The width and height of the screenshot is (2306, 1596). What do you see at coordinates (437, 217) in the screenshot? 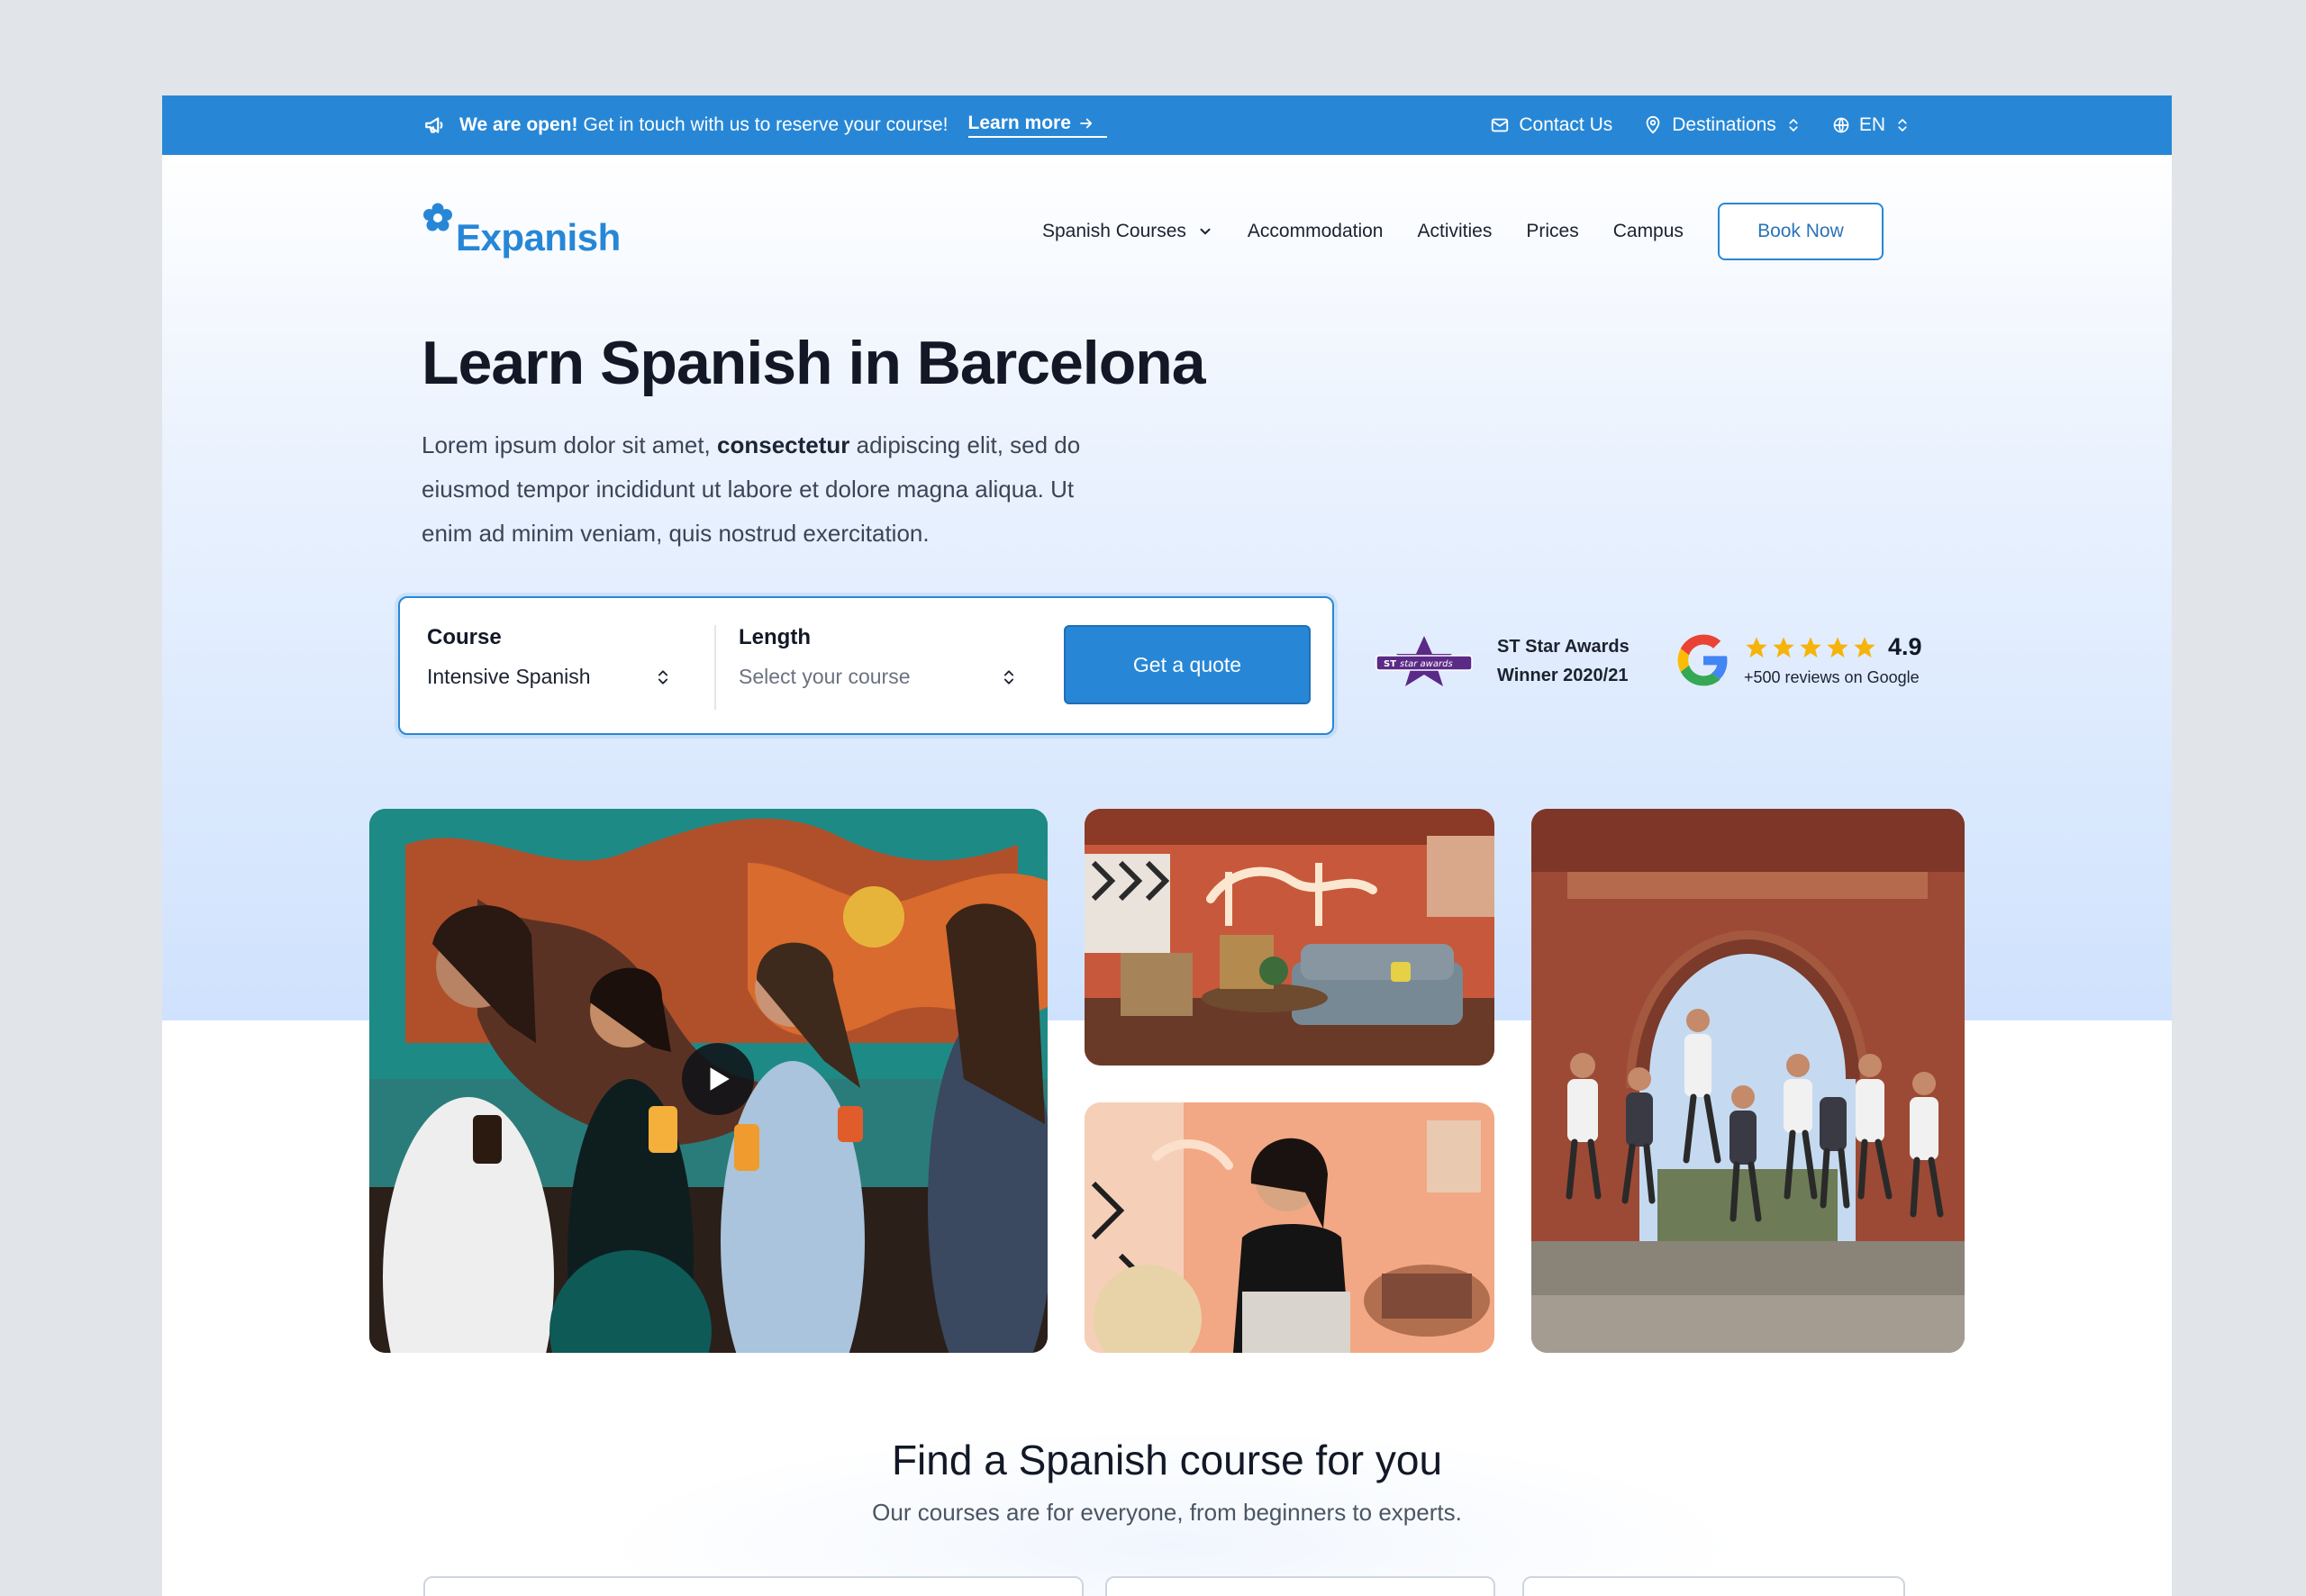
I see `flower-logo-icon` at bounding box center [437, 217].